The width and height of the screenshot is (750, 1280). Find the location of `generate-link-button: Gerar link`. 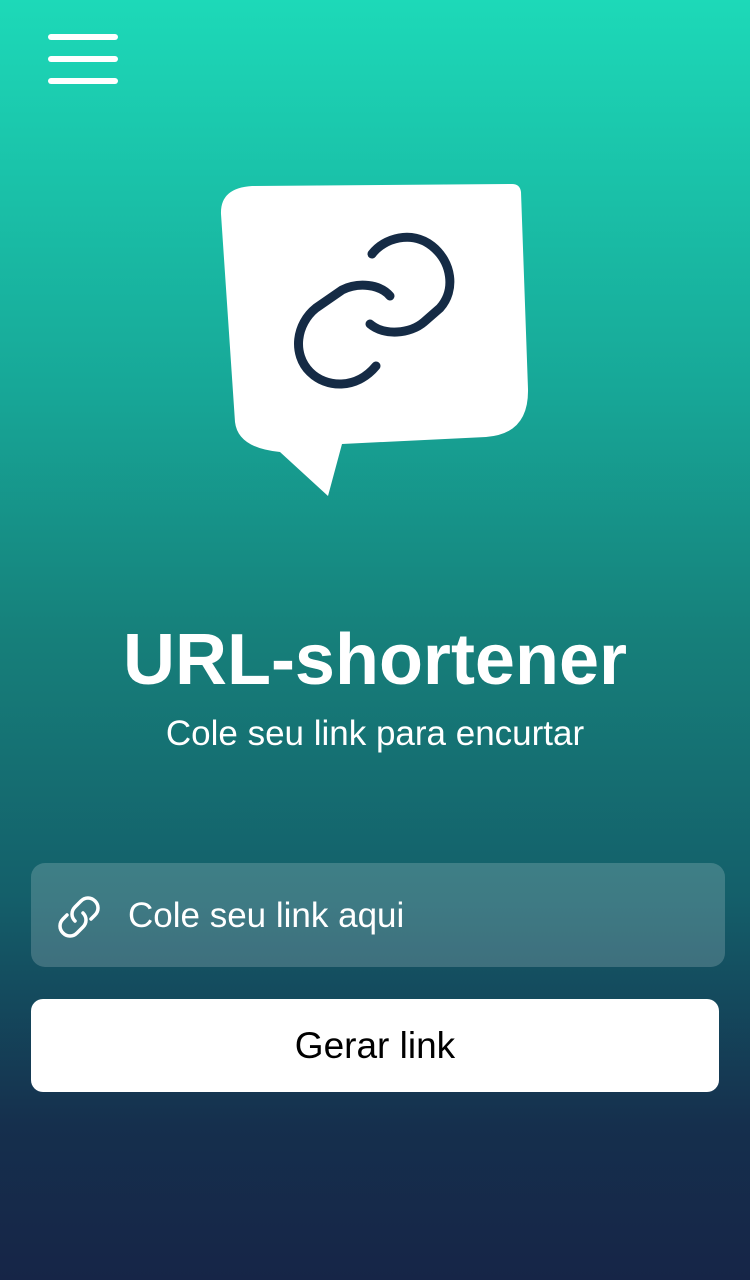

generate-link-button: Gerar link is located at coordinates (375, 1045).